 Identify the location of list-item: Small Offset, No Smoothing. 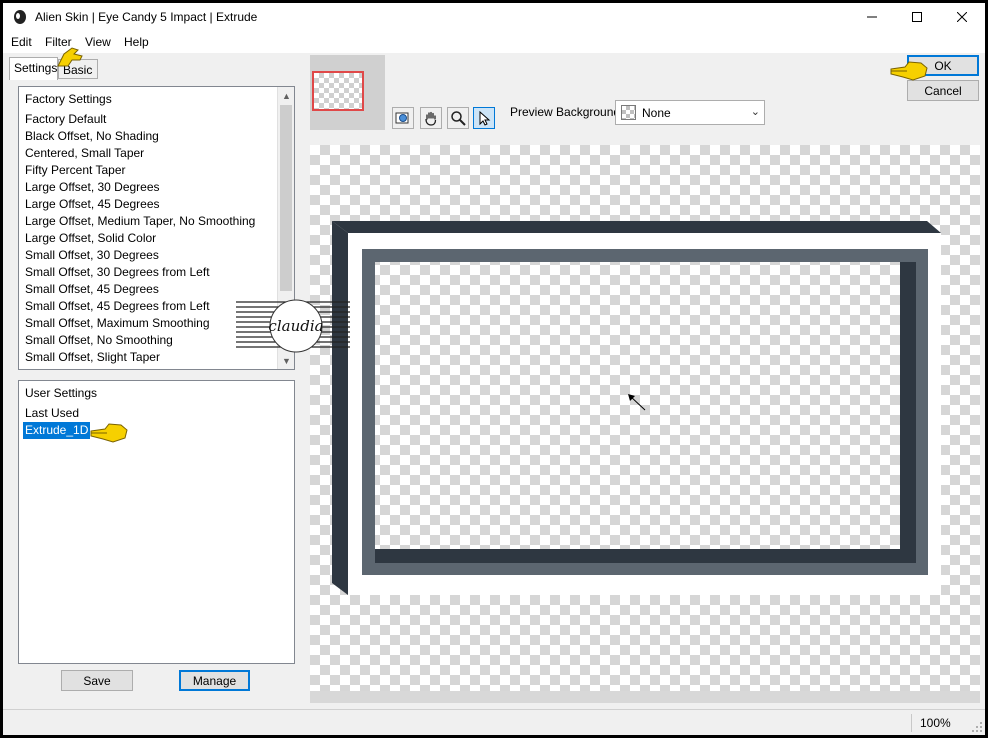
(99, 340).